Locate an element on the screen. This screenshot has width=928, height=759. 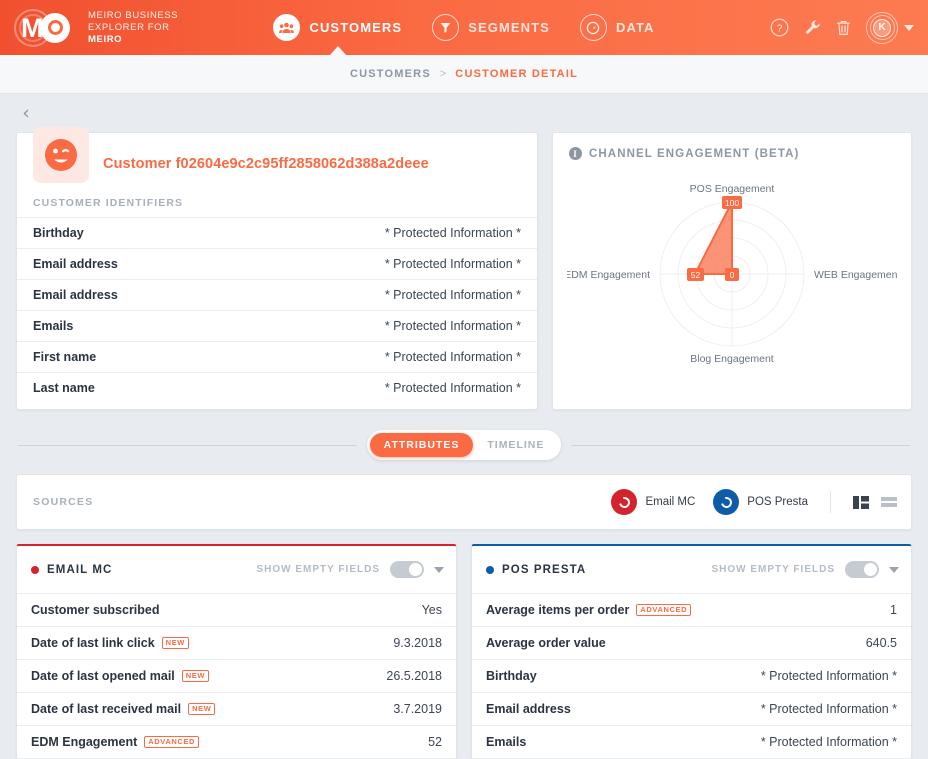
attribute-key-label: Date of last received mail is located at coordinates (106, 709).